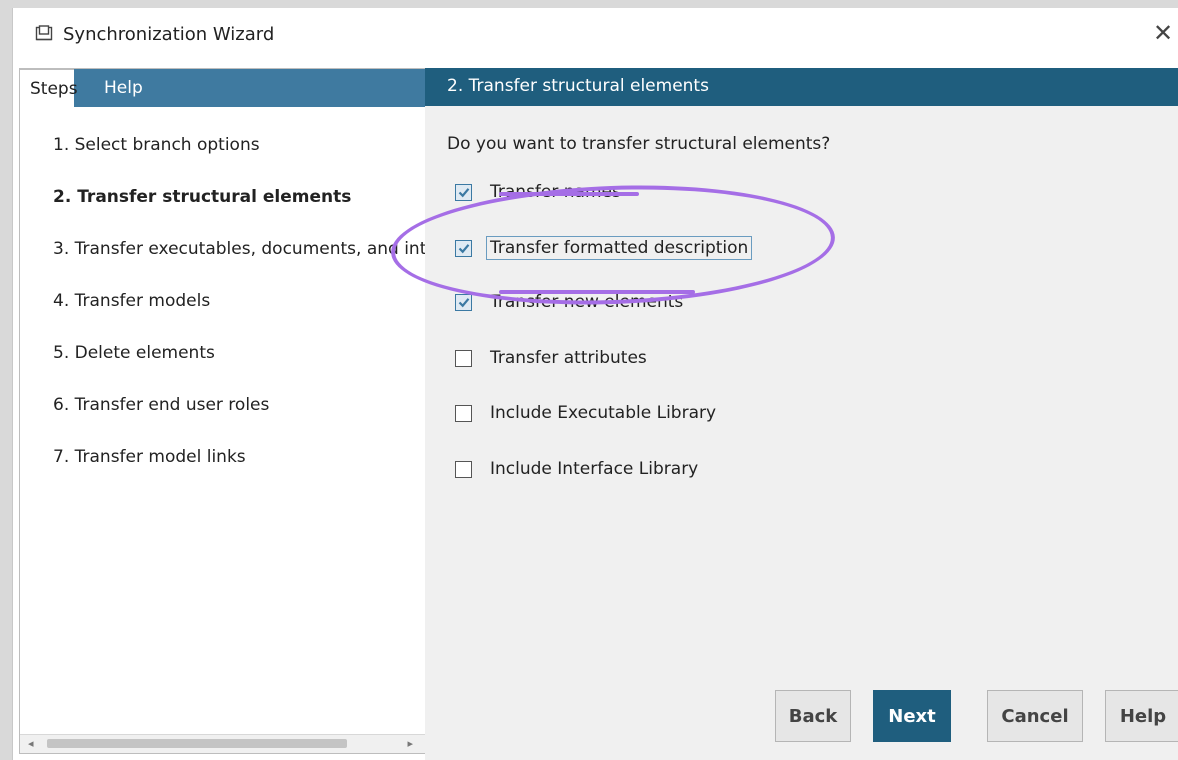 The height and width of the screenshot is (760, 1178). Describe the element at coordinates (1141, 716) in the screenshot. I see `help-button: Help` at that location.